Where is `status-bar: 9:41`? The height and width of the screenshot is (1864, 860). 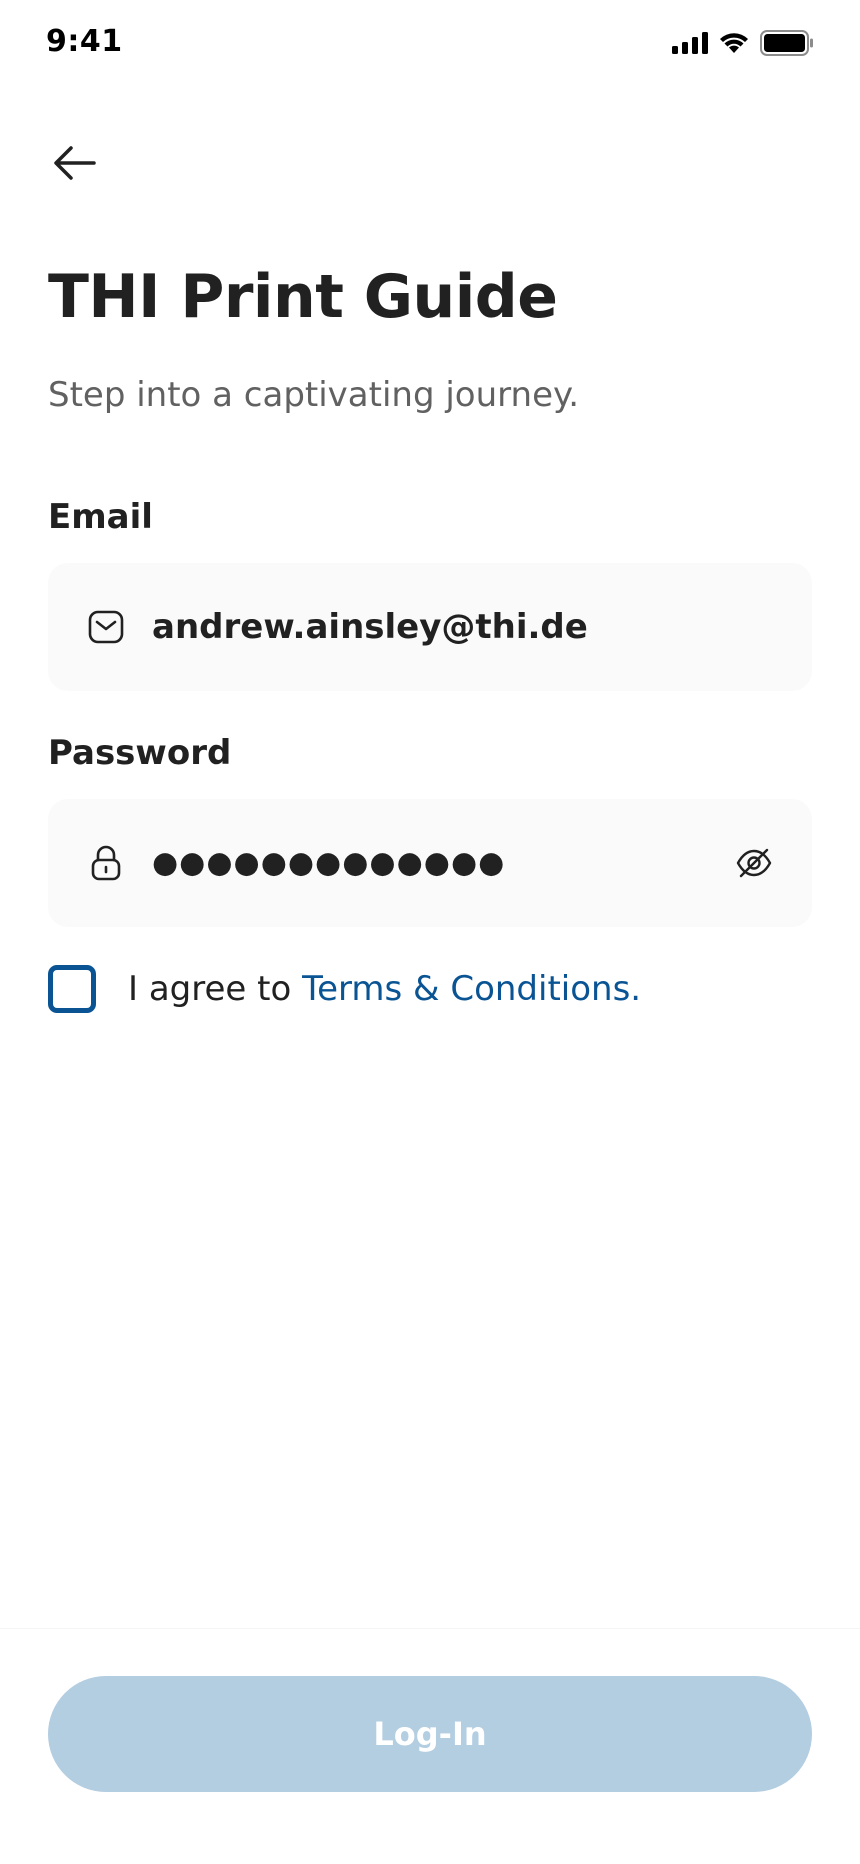 status-bar: 9:41 is located at coordinates (430, 45).